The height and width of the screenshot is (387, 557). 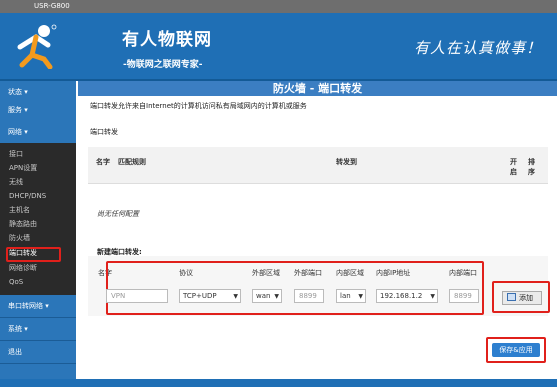 What do you see at coordinates (531, 167) in the screenshot?
I see `col-sort-header: 排序` at bounding box center [531, 167].